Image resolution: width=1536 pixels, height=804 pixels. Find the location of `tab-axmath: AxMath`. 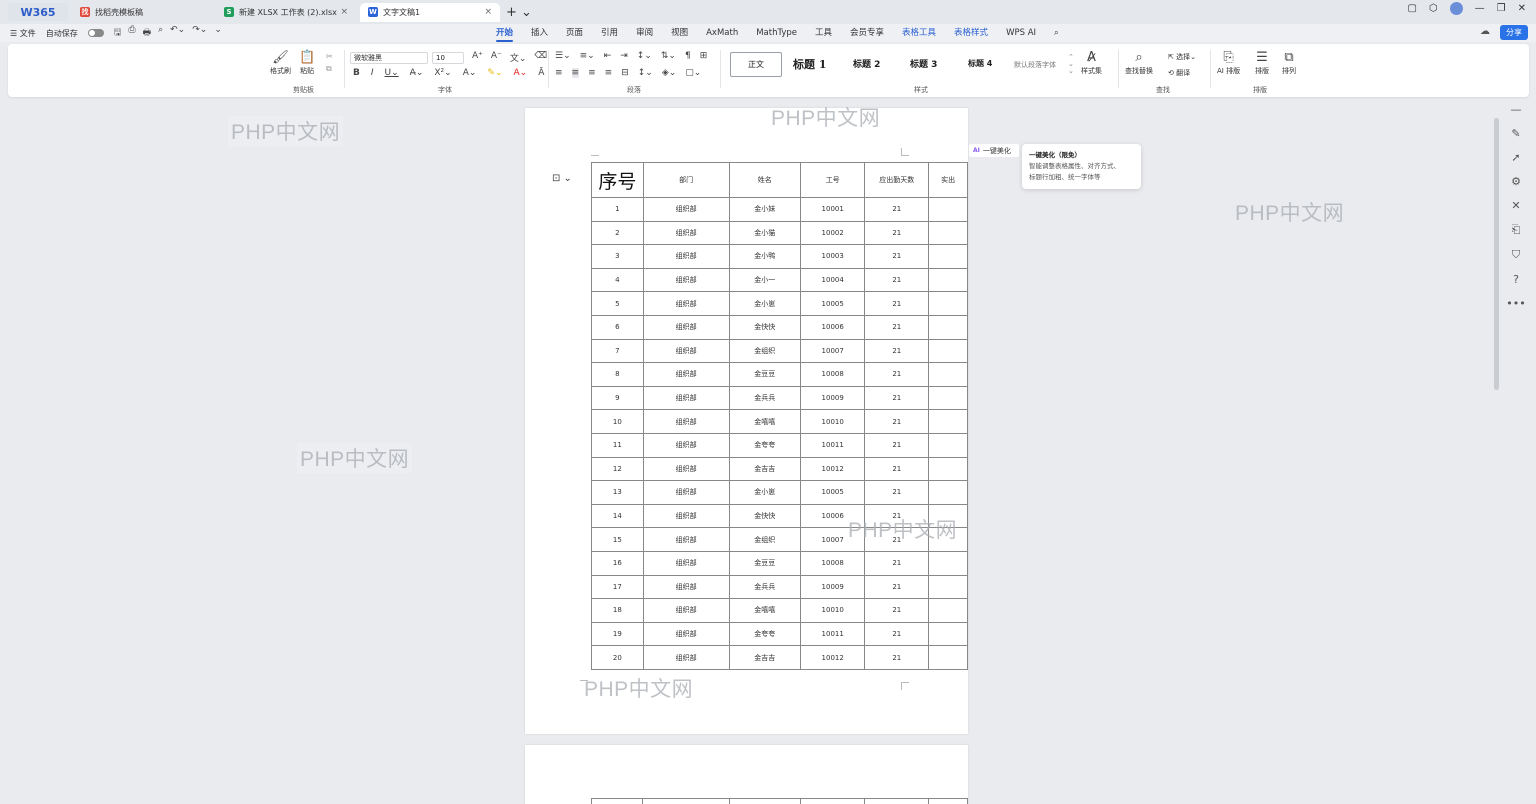

tab-axmath: AxMath is located at coordinates (722, 33).